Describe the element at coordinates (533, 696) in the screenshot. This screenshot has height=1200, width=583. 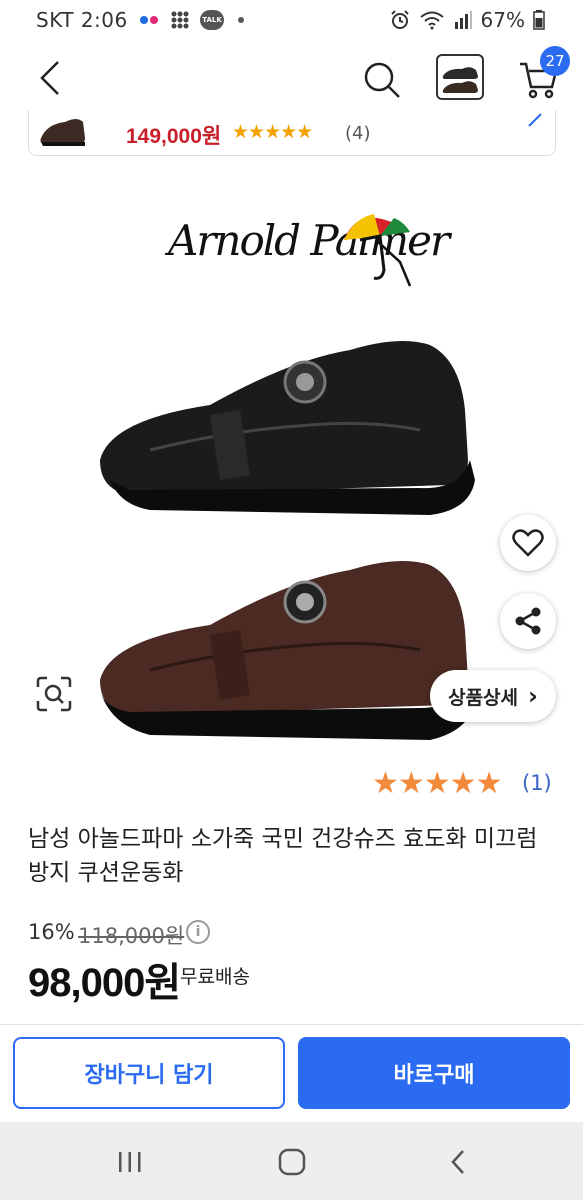
I see `chevron-right-icon: ›` at that location.